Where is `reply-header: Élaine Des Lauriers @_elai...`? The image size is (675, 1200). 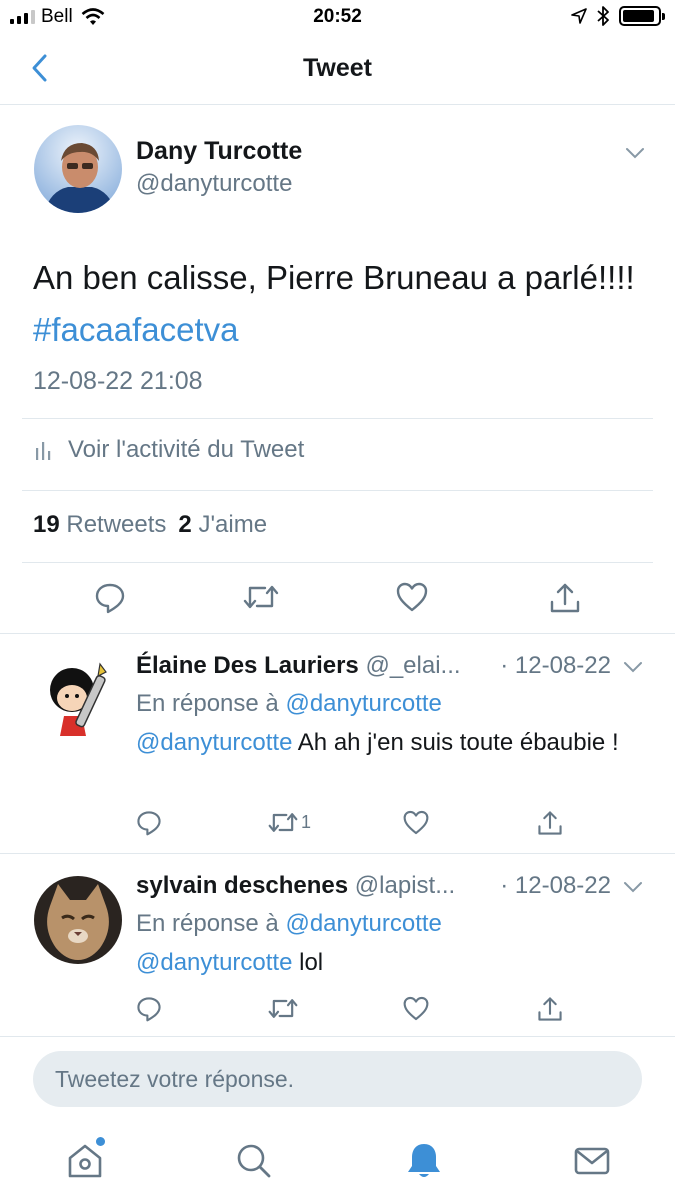 reply-header: Élaine Des Lauriers @_elai... is located at coordinates (298, 666).